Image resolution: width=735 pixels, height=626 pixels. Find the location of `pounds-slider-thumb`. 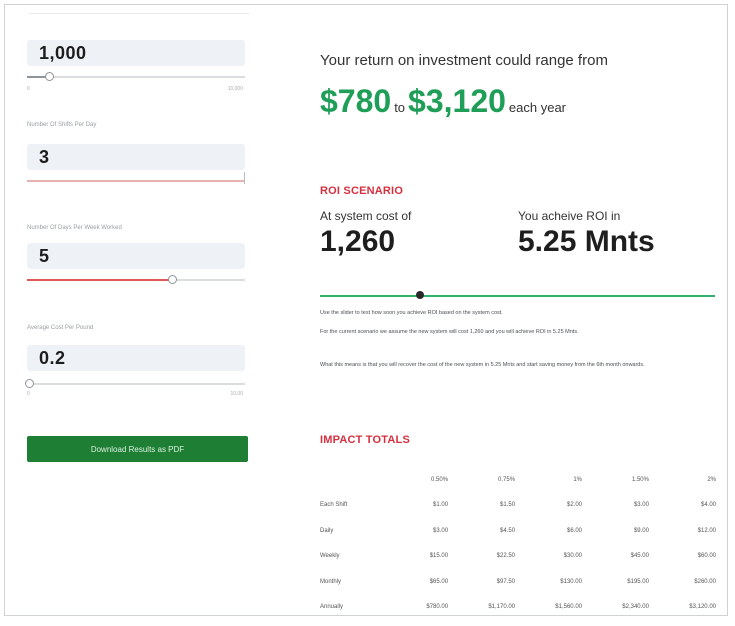

pounds-slider-thumb is located at coordinates (49, 76).